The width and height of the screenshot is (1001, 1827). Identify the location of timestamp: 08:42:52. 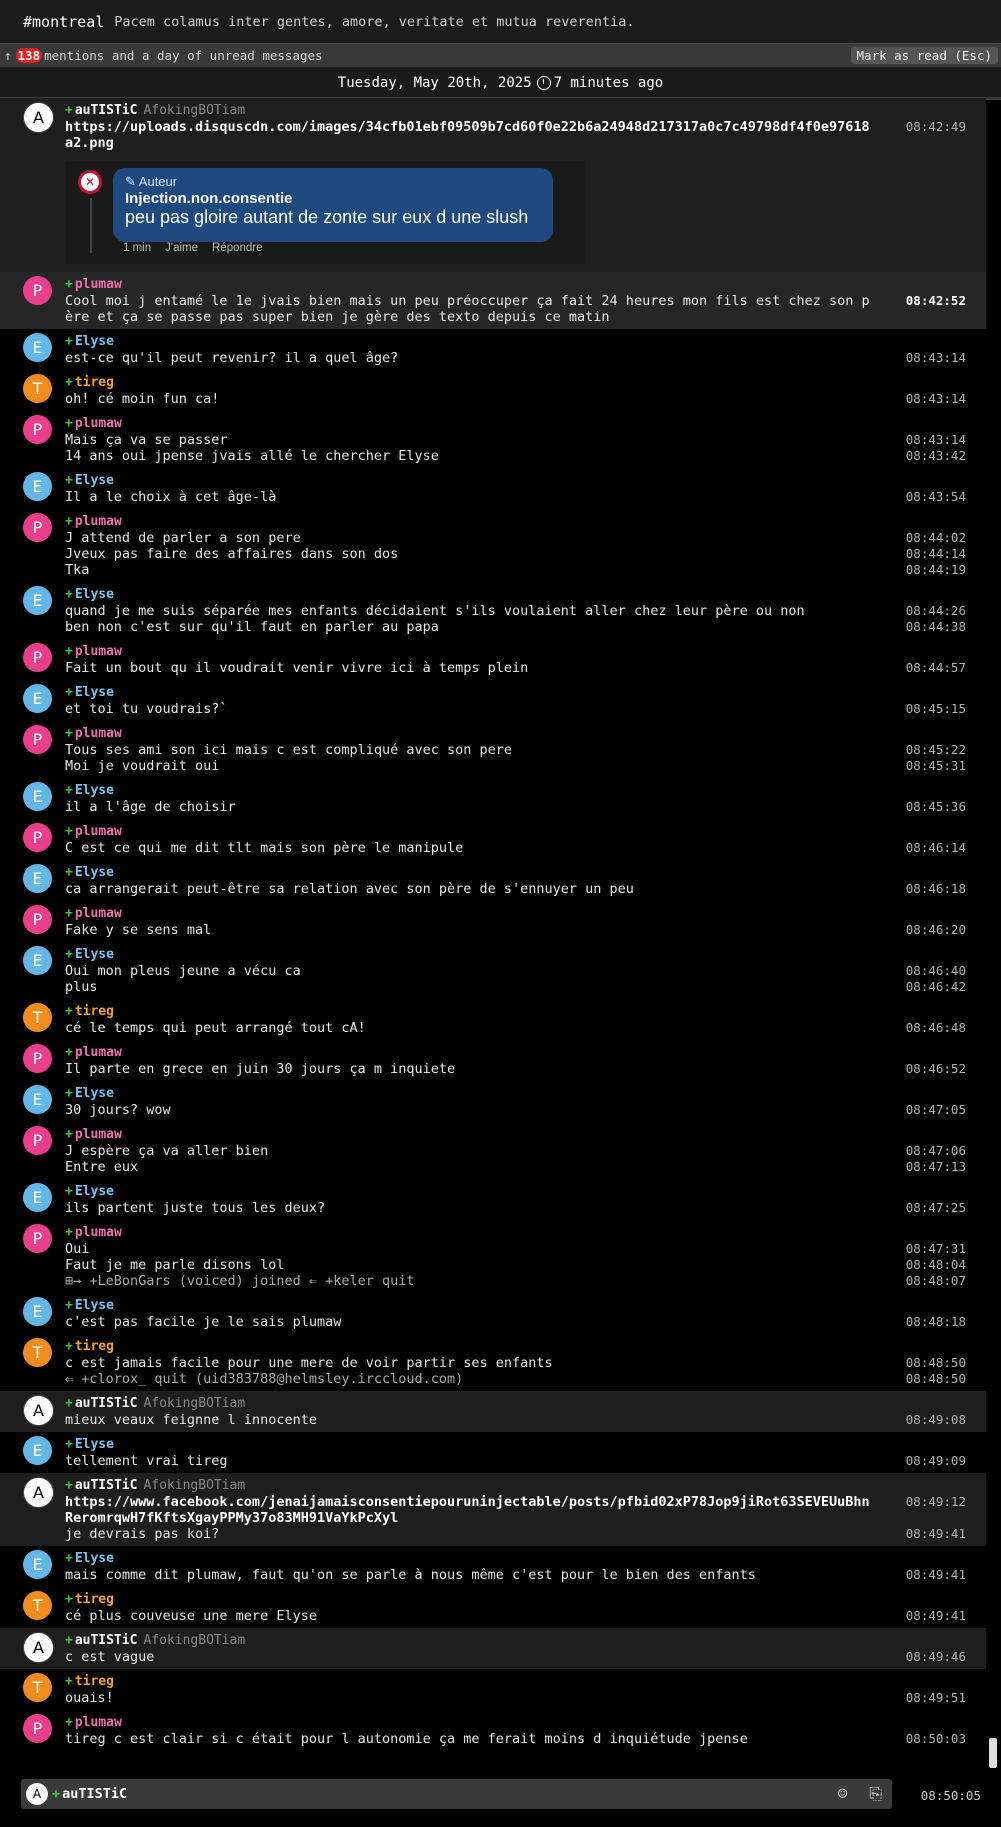
(936, 301).